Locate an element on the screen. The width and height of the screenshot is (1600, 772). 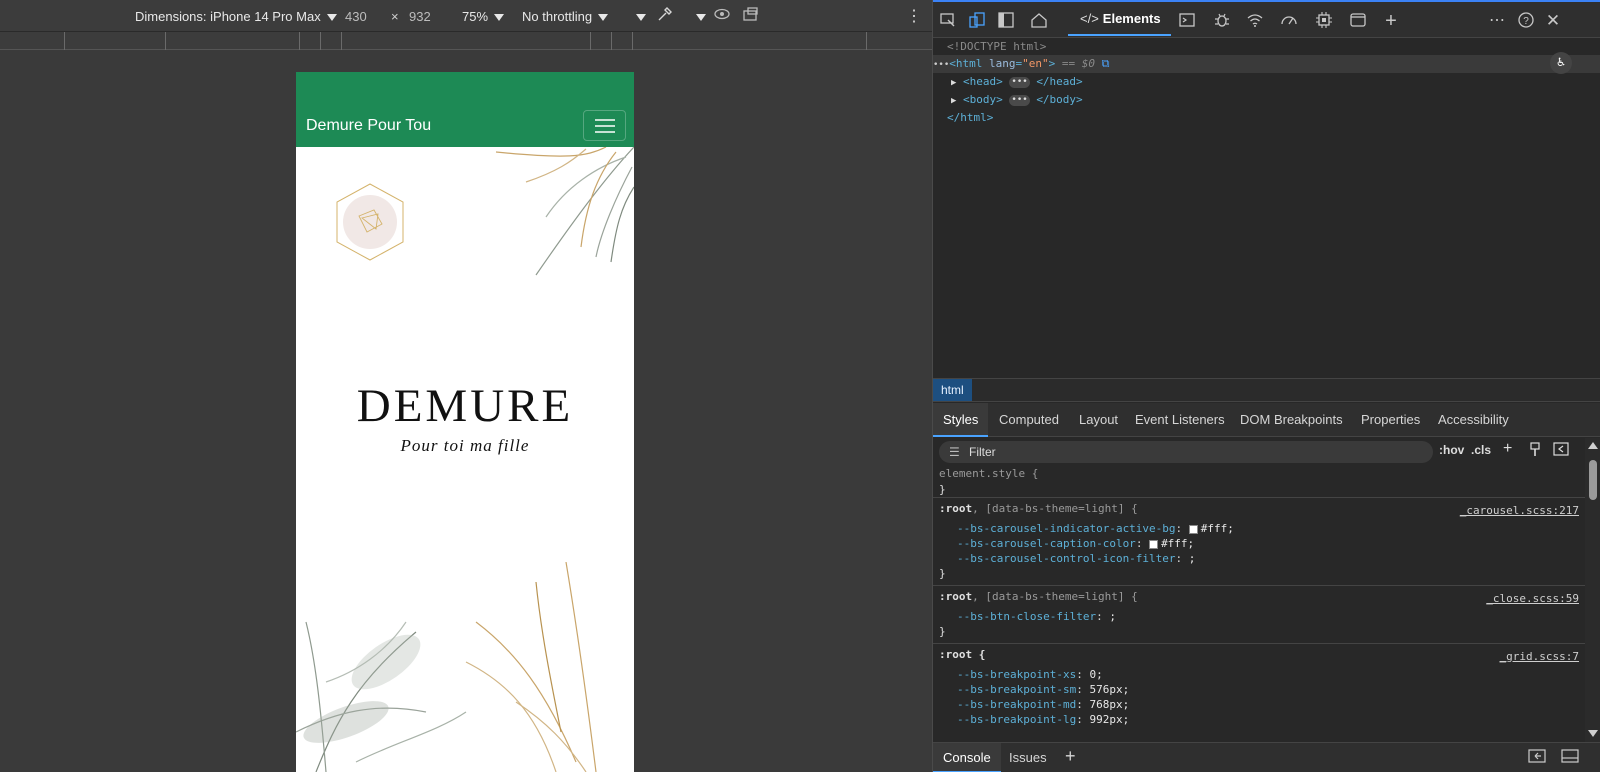
class-toggle: .cls is located at coordinates (1481, 450).